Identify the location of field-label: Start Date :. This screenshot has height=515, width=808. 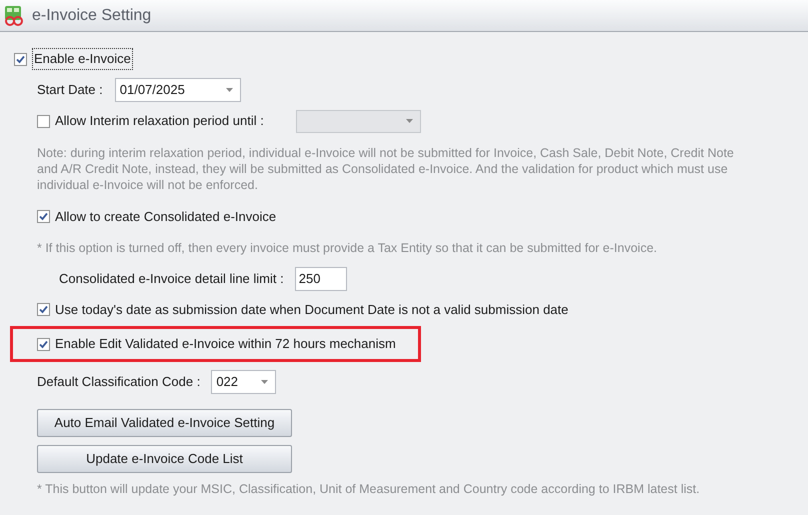
(70, 89).